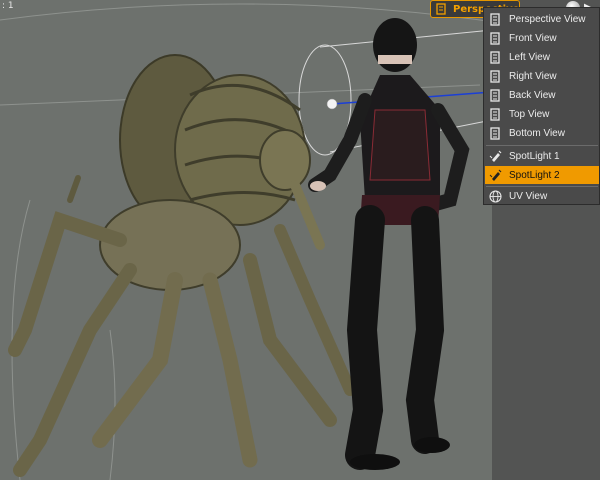  I want to click on menu-item-spotlight-1: SpotLight 1, so click(542, 156).